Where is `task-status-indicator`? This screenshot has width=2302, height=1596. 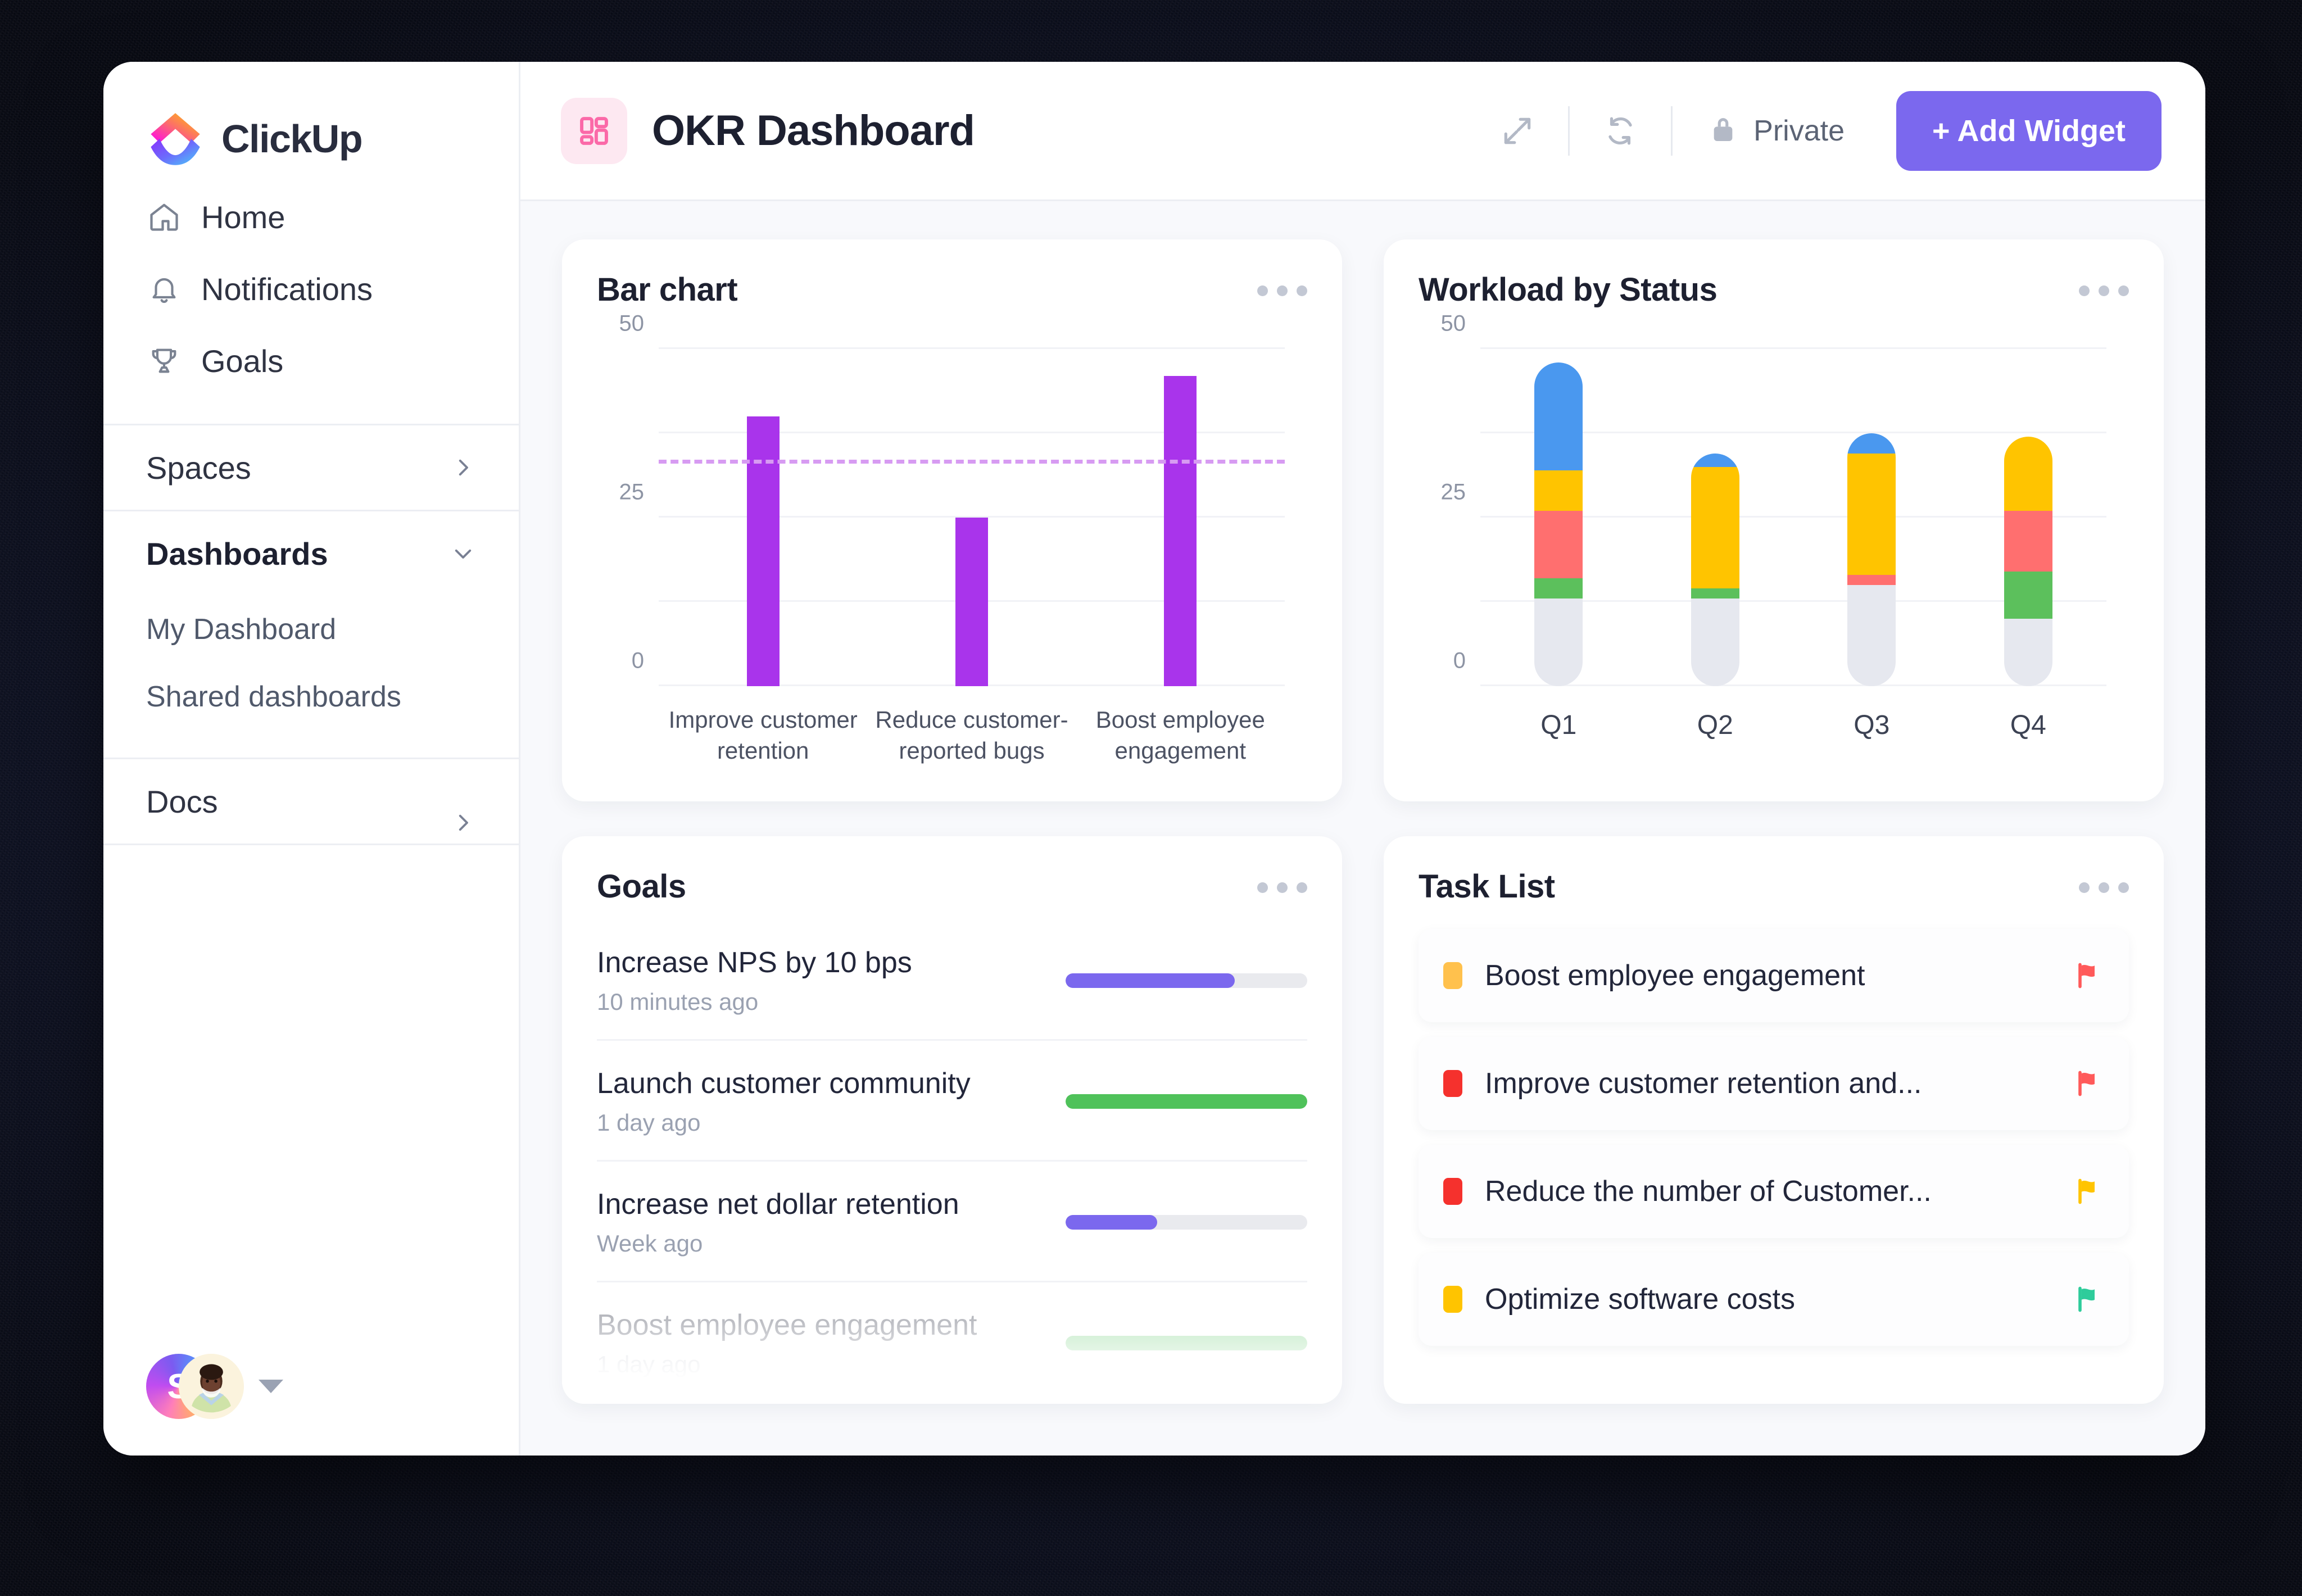 task-status-indicator is located at coordinates (1452, 1300).